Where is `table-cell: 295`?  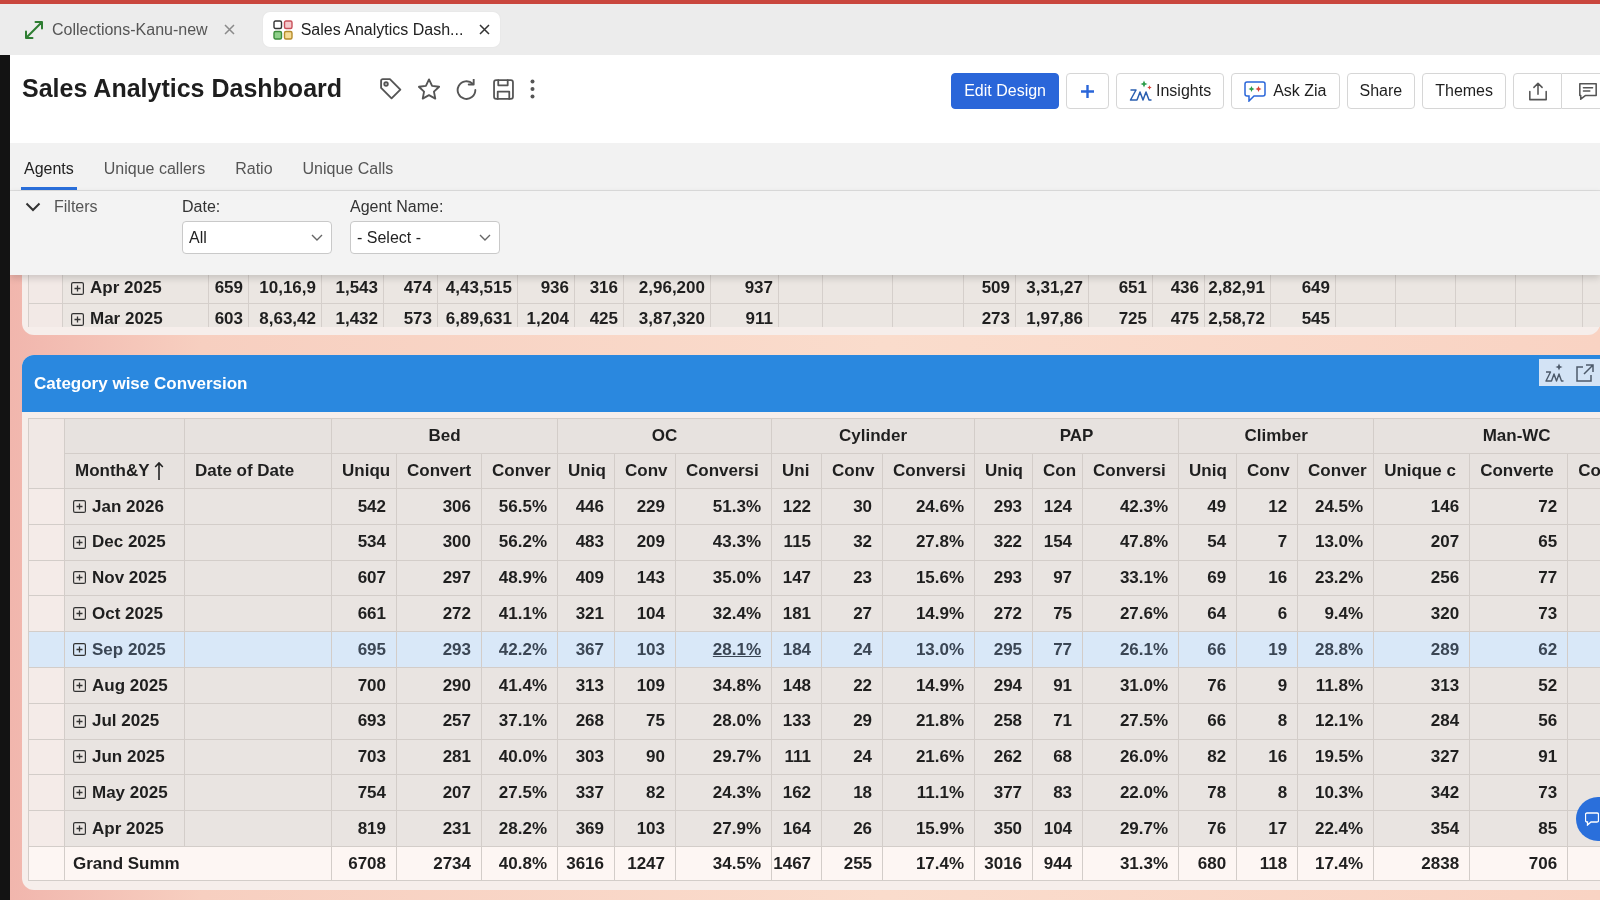 table-cell: 295 is located at coordinates (1003, 649).